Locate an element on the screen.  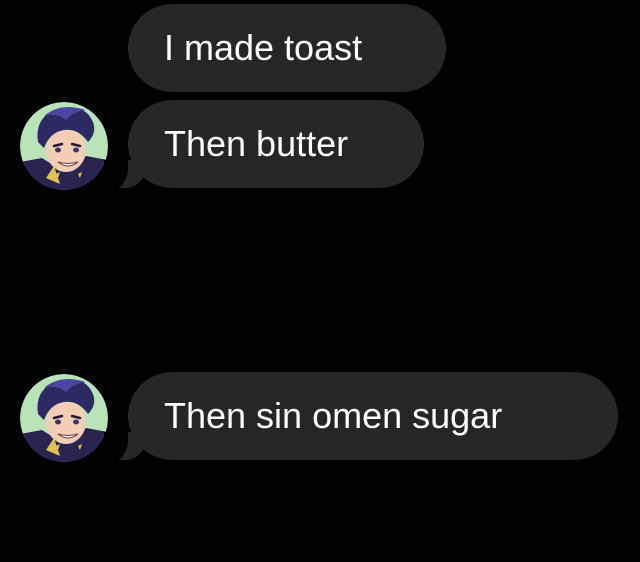
message-text: Then butter is located at coordinates (256, 143).